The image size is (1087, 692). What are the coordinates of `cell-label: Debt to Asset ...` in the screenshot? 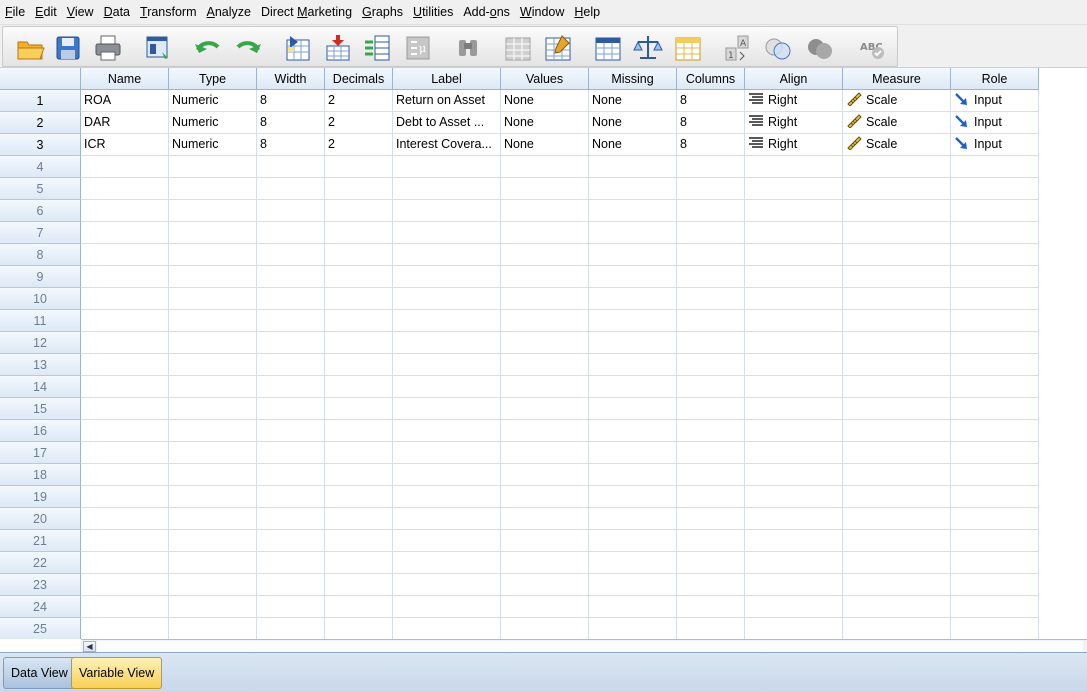 It's located at (447, 123).